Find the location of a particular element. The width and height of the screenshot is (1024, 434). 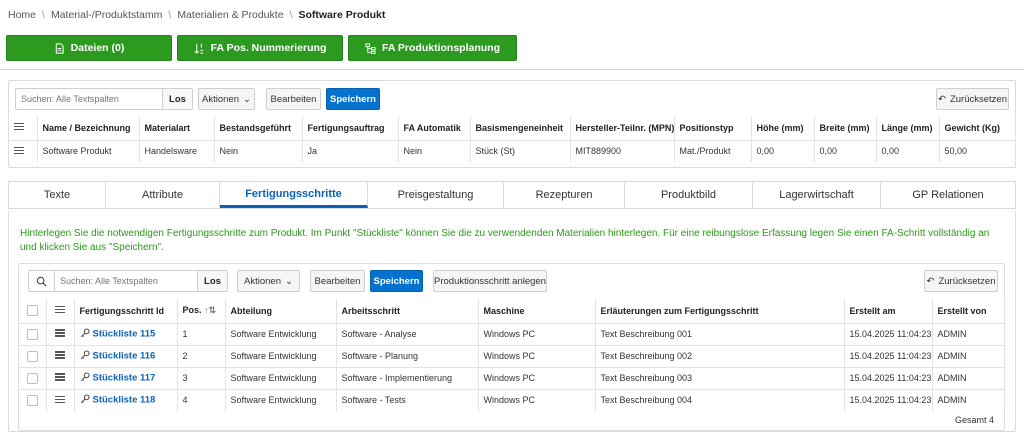

tab-lagerwirtschaft: Lagerwirtschaft is located at coordinates (817, 195).